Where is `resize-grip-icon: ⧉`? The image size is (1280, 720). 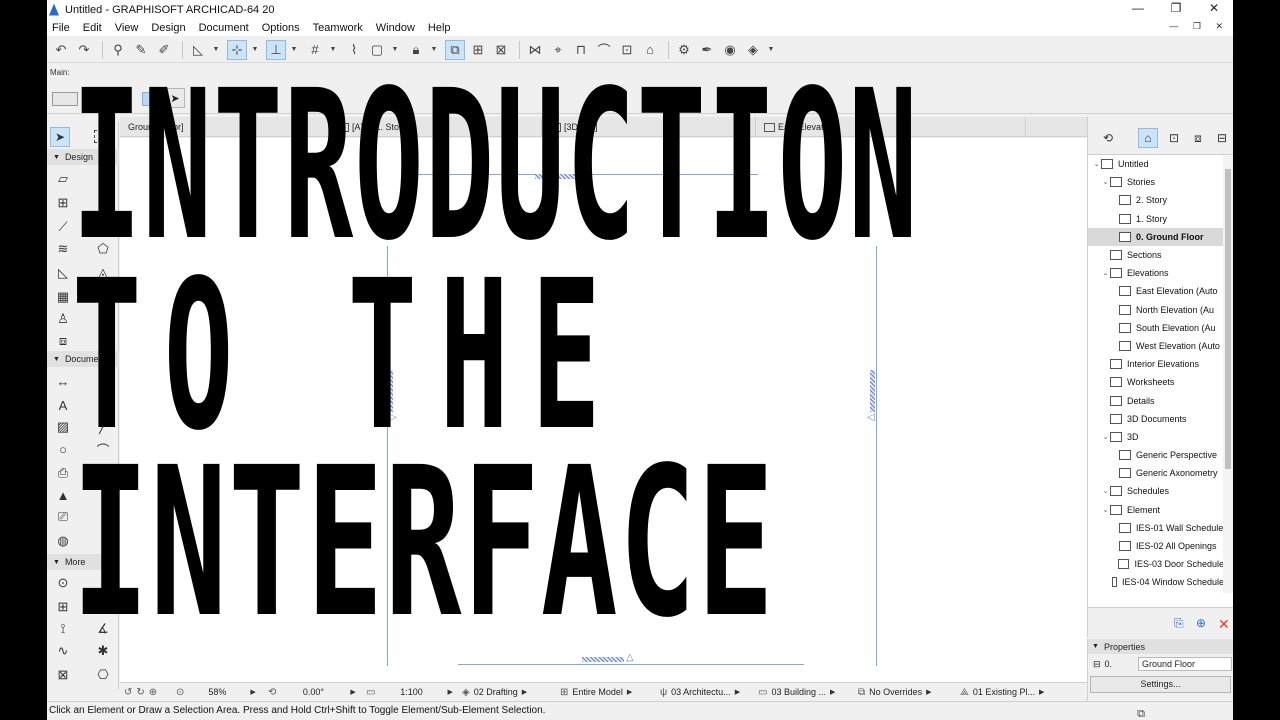
resize-grip-icon: ⧉ is located at coordinates (1141, 712).